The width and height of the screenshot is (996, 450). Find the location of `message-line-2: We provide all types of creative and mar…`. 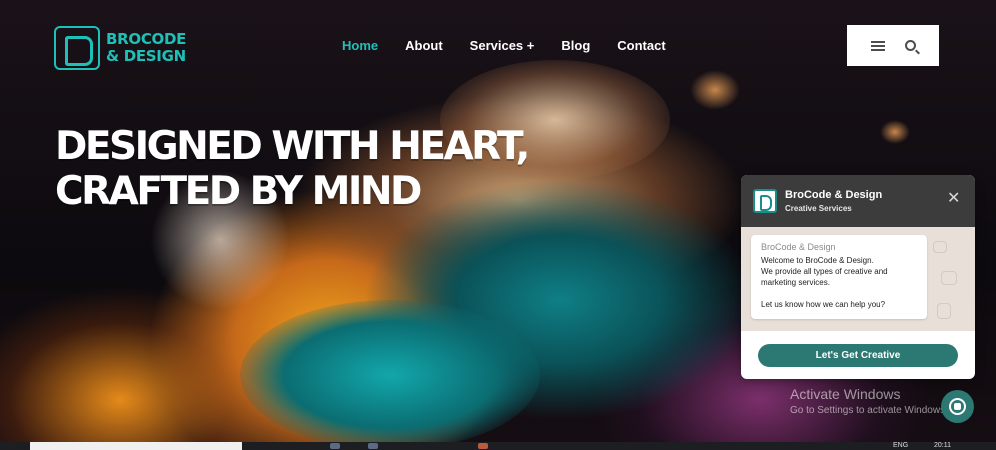

message-line-2: We provide all types of creative and mar… is located at coordinates (824, 277).